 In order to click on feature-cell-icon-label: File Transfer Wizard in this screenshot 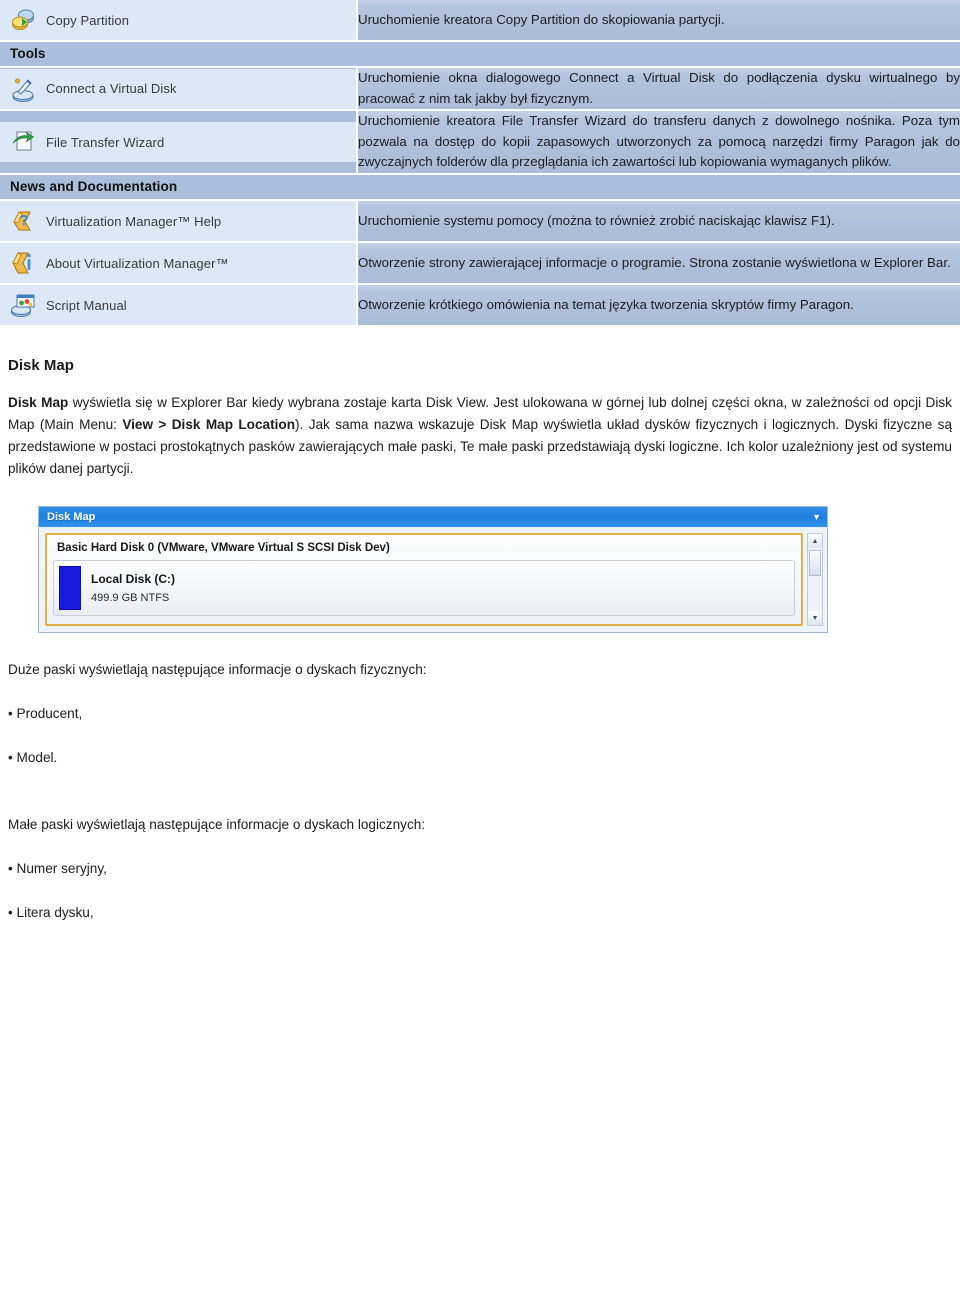, I will do `click(179, 143)`.